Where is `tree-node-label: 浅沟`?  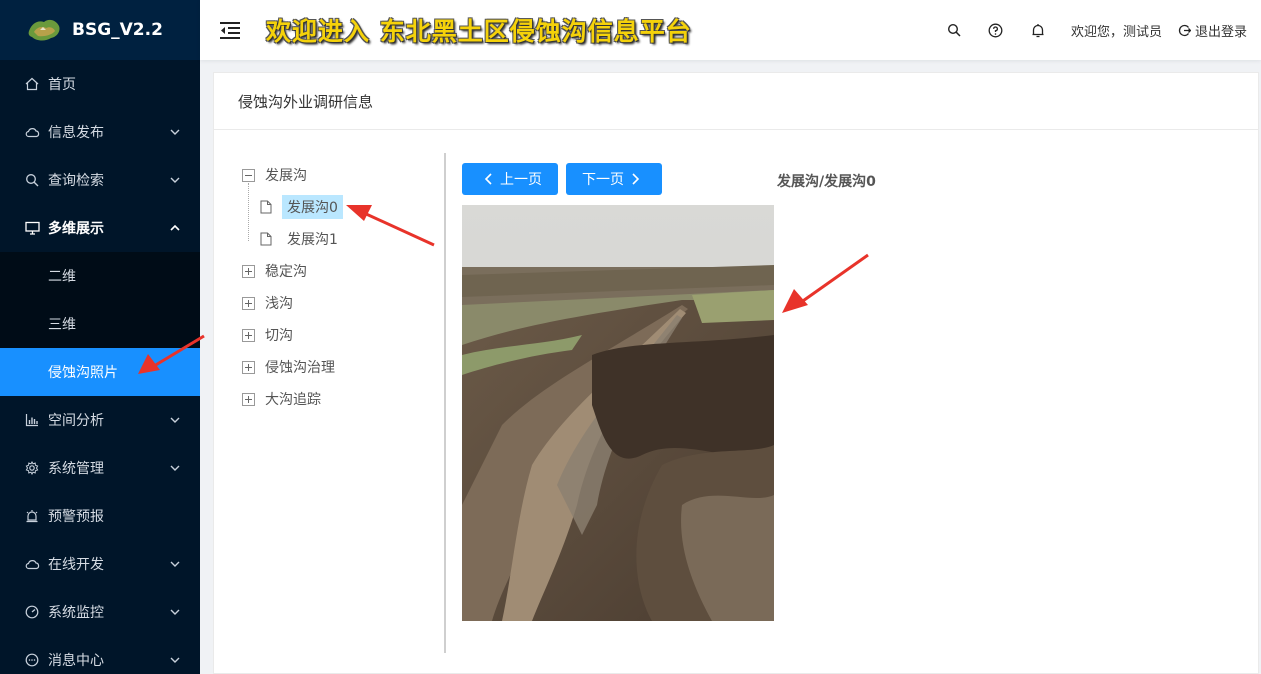 tree-node-label: 浅沟 is located at coordinates (279, 304).